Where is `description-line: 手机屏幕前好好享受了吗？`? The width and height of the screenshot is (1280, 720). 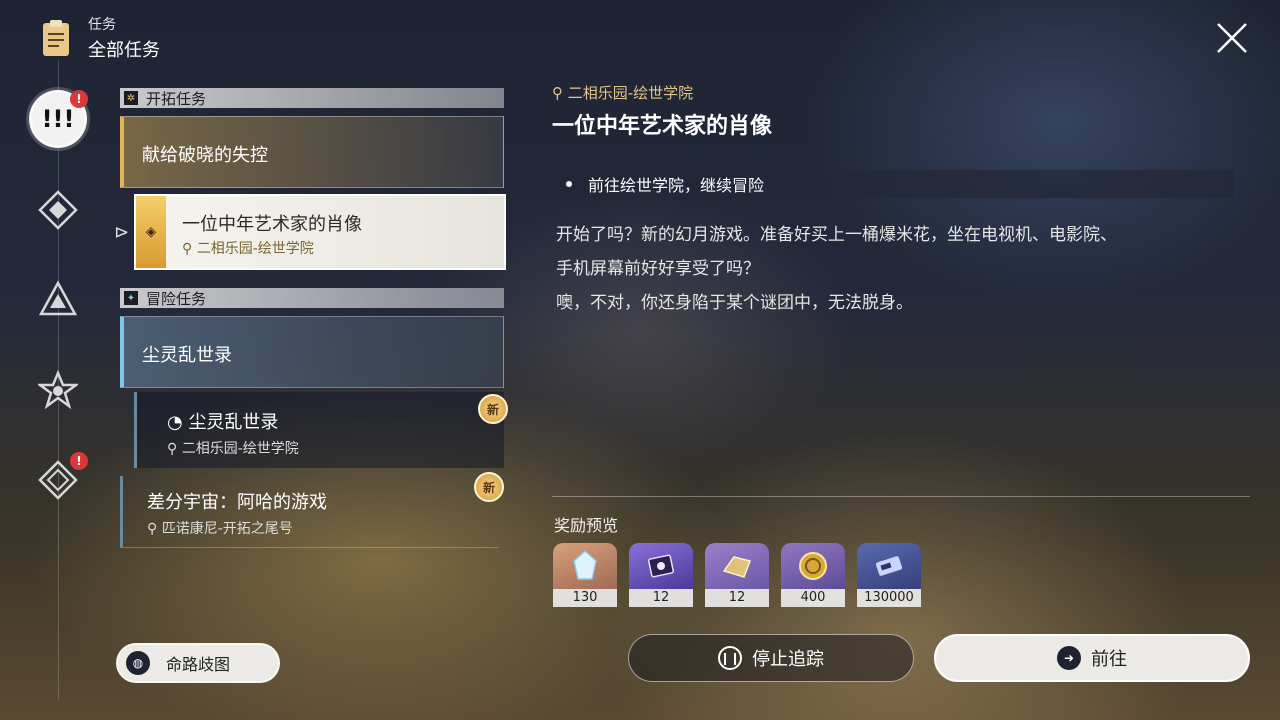
description-line: 手机屏幕前好好享受了吗？ is located at coordinates (658, 269).